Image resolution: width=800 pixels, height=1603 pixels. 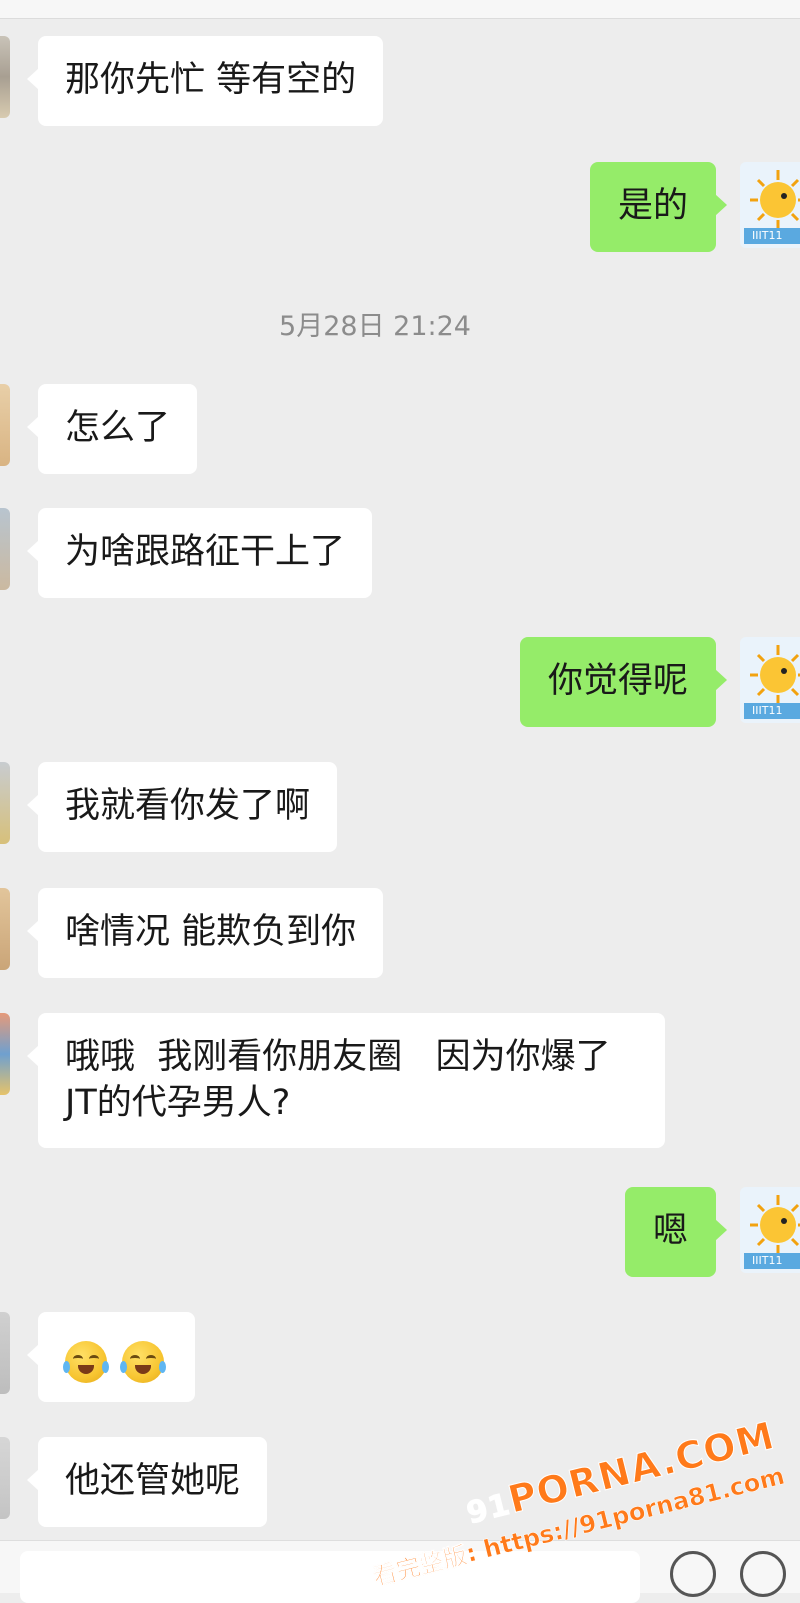 I want to click on message-bubble-right: 你觉得呢, so click(x=623, y=682).